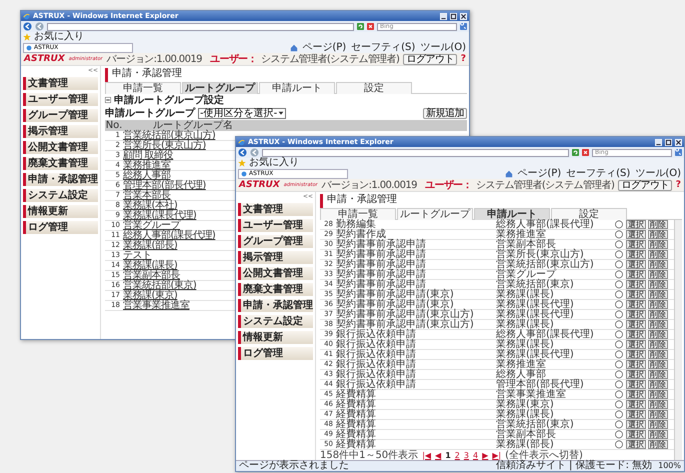 This screenshot has width=685, height=473. What do you see at coordinates (150, 295) in the screenshot?
I see `group-name-link: 業務課(東京)` at bounding box center [150, 295].